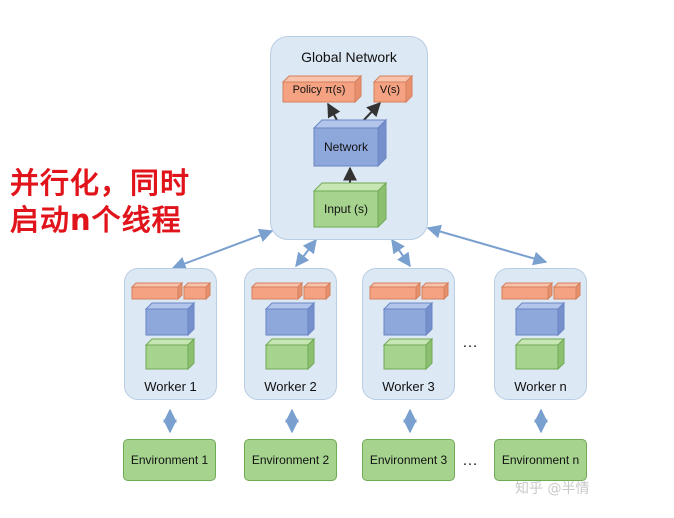  Describe the element at coordinates (290, 460) in the screenshot. I see `environment-2: Environment 2` at that location.